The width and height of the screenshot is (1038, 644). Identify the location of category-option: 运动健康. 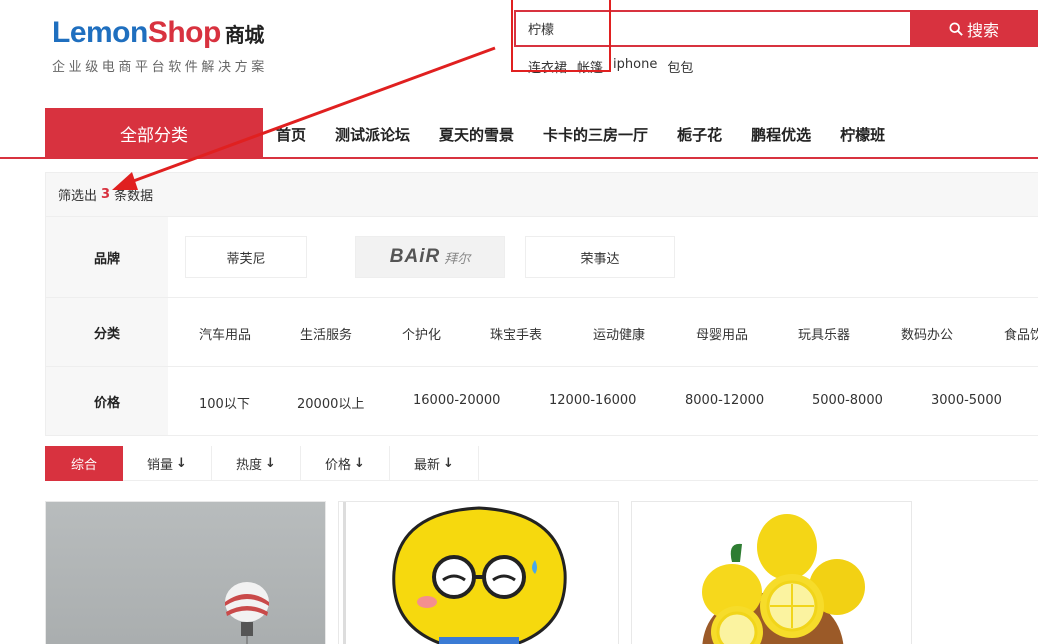
(619, 333).